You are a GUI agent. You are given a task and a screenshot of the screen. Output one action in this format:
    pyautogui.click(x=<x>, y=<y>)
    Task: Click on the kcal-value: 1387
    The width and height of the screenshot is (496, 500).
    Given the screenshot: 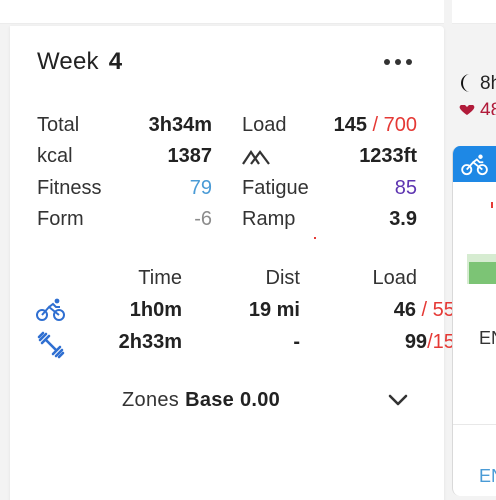 What is the action you would take?
    pyautogui.click(x=190, y=156)
    